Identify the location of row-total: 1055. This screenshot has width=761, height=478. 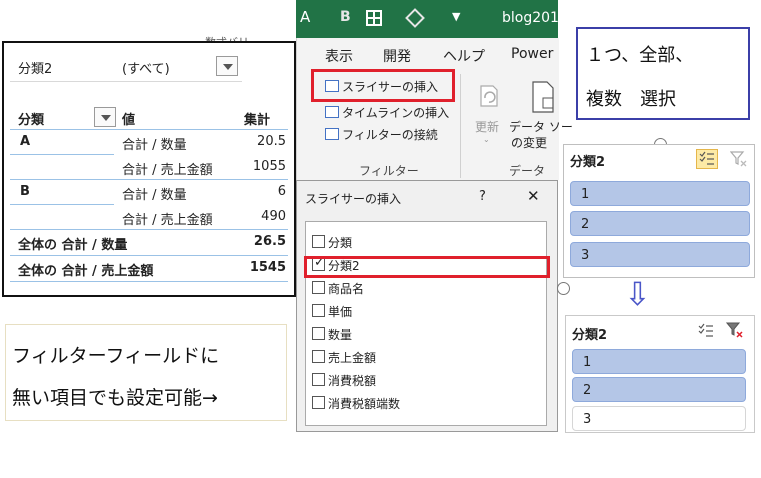
(269, 166).